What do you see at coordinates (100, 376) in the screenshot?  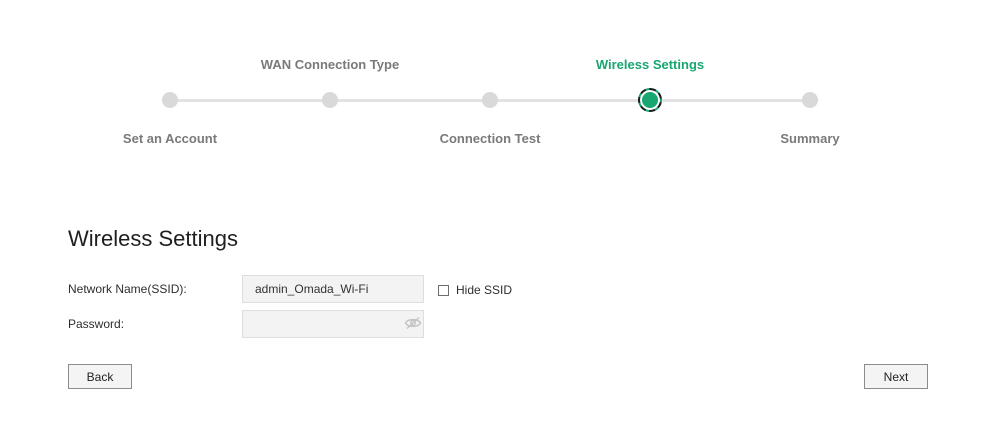 I see `back-button: Back` at bounding box center [100, 376].